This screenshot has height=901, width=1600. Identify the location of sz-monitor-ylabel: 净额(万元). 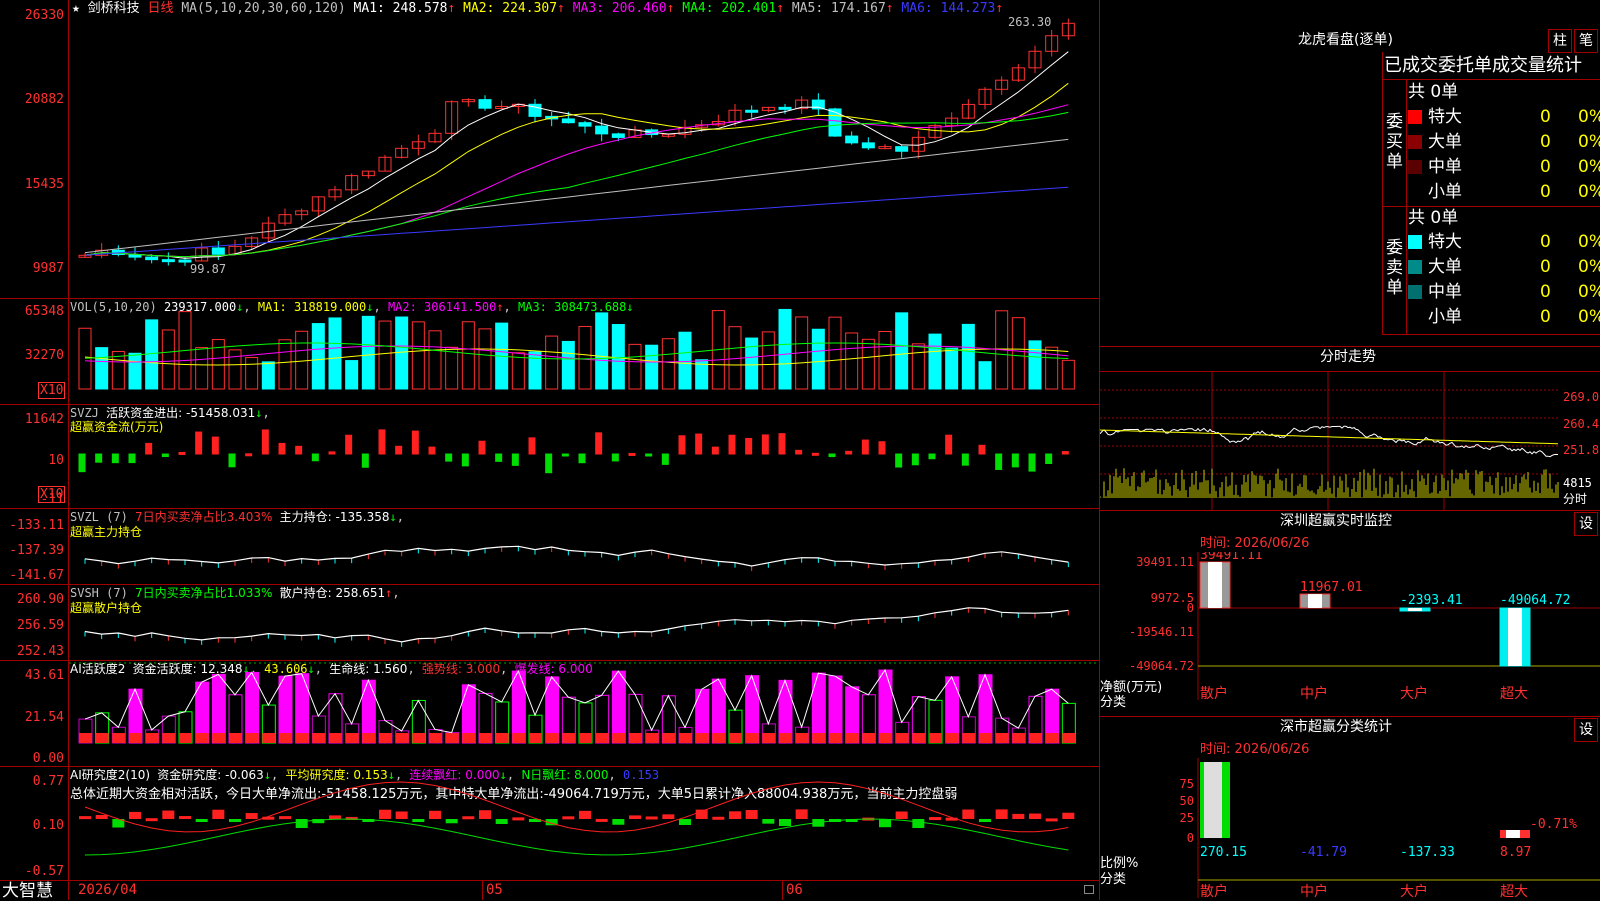
(1131, 687).